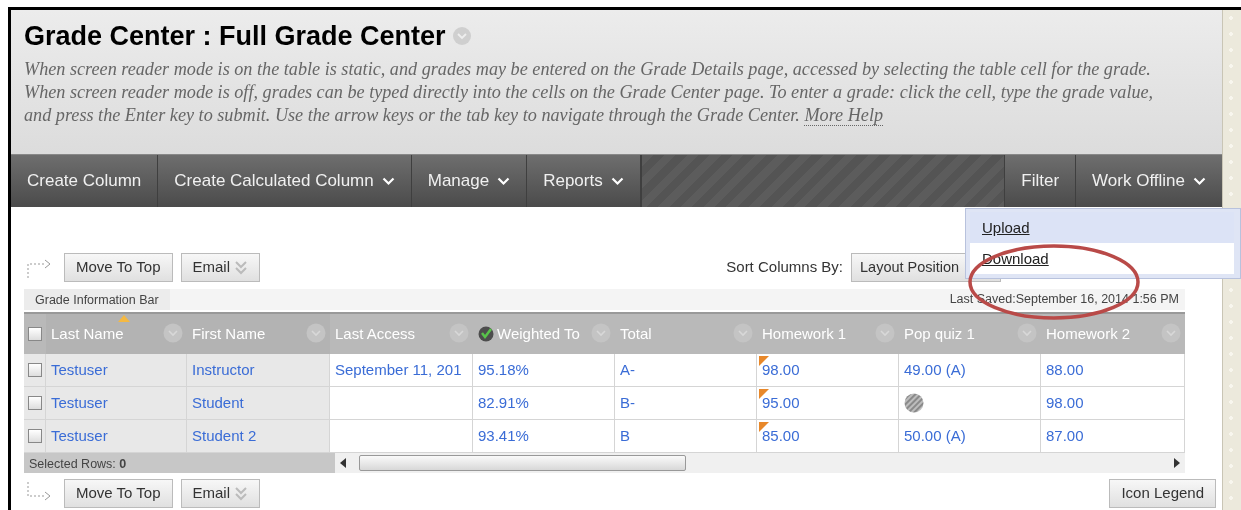  Describe the element at coordinates (781, 403) in the screenshot. I see `grade-link: 95.00` at that location.